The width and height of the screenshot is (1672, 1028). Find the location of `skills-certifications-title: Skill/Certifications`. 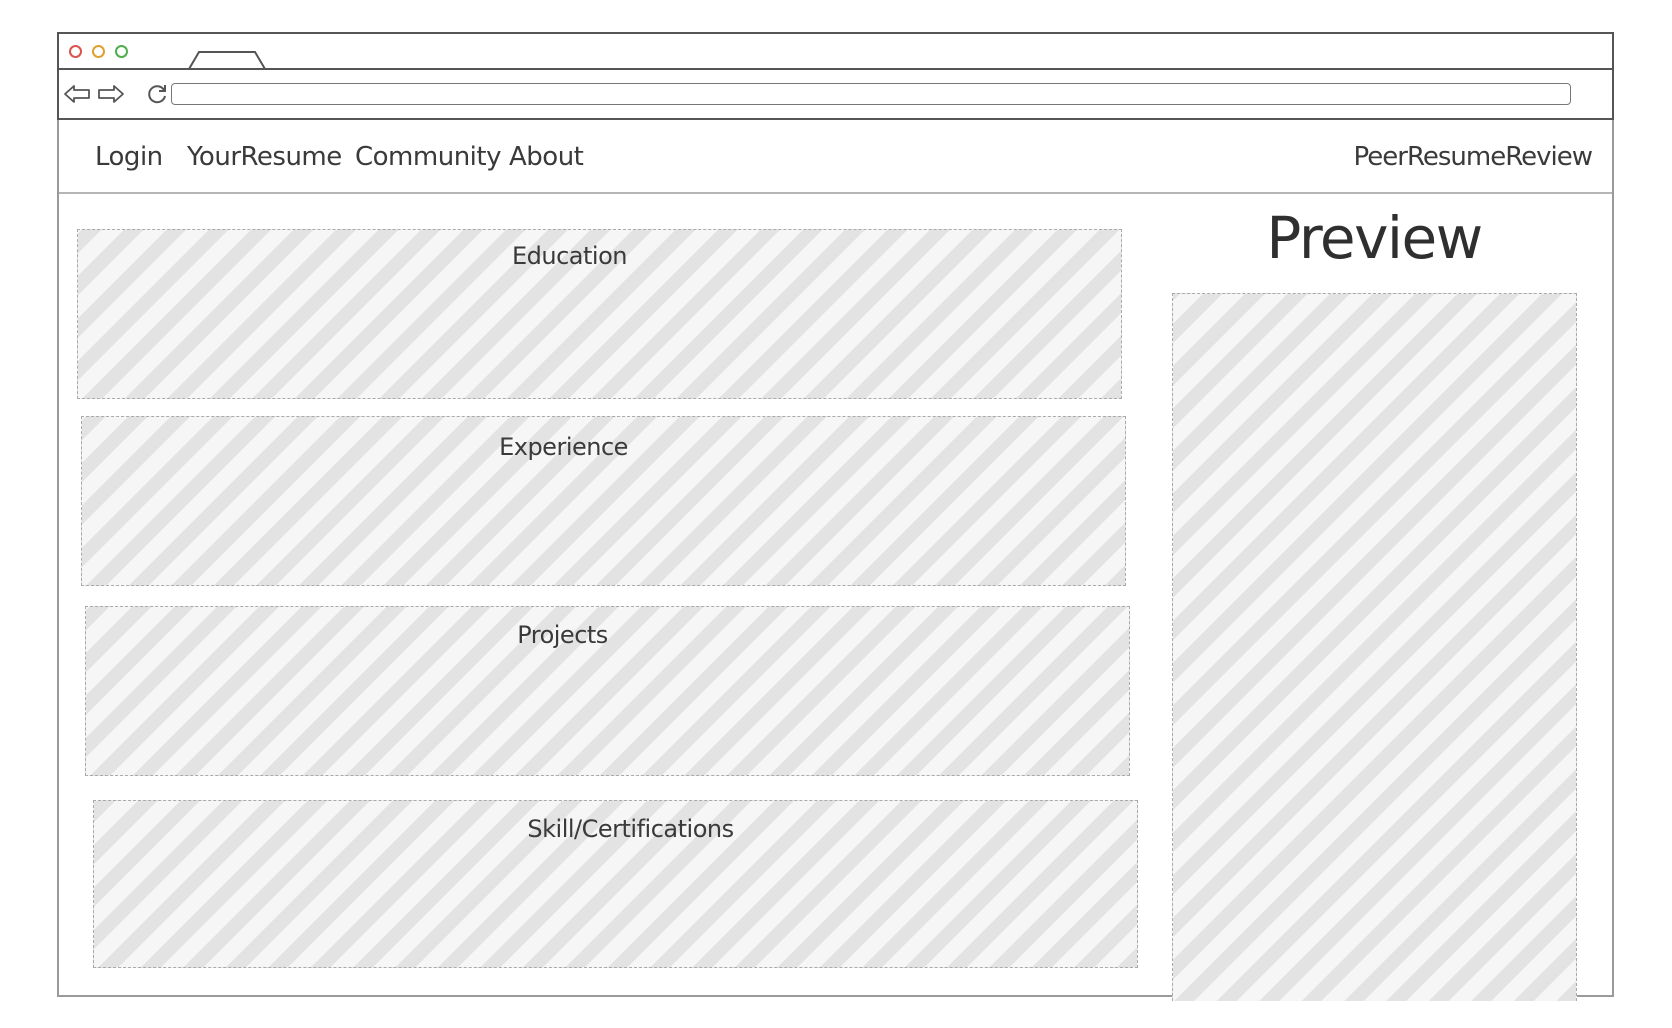

skills-certifications-title: Skill/Certifications is located at coordinates (630, 829).